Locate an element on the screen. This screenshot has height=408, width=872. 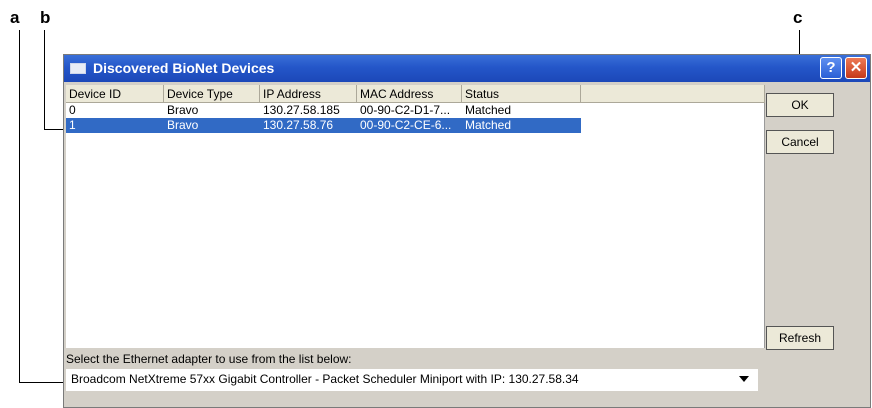
column-header-status: Status is located at coordinates (521, 94).